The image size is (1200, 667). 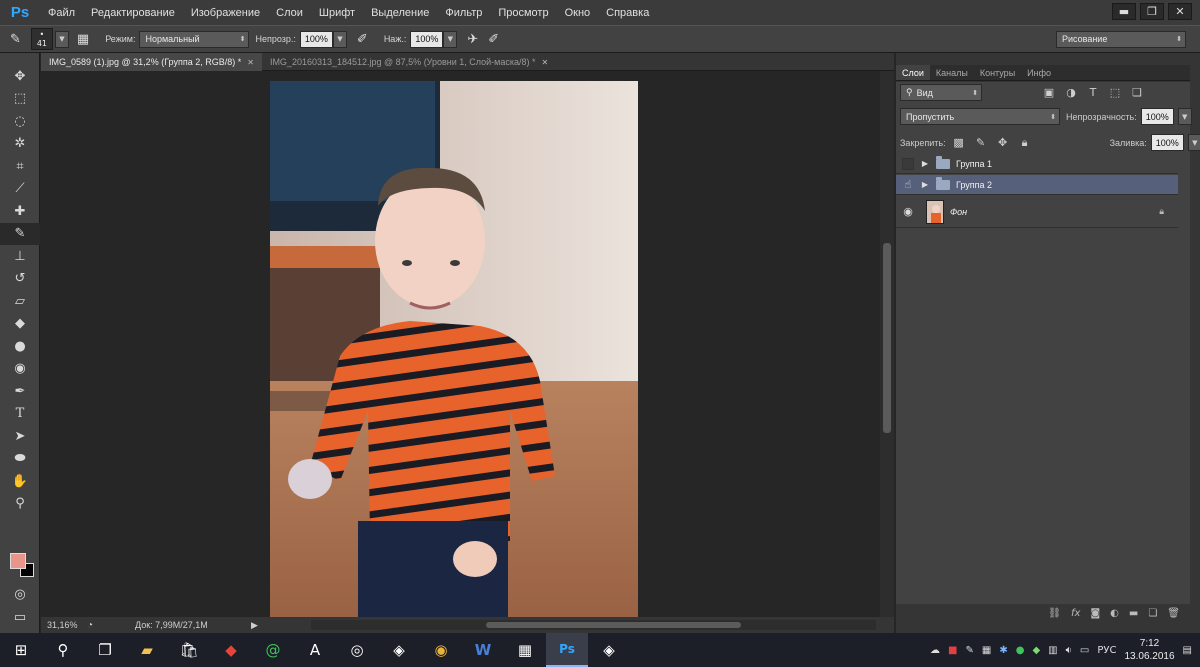 What do you see at coordinates (1037, 164) in the screenshot?
I see `layer-row: ▶ Группа 1` at bounding box center [1037, 164].